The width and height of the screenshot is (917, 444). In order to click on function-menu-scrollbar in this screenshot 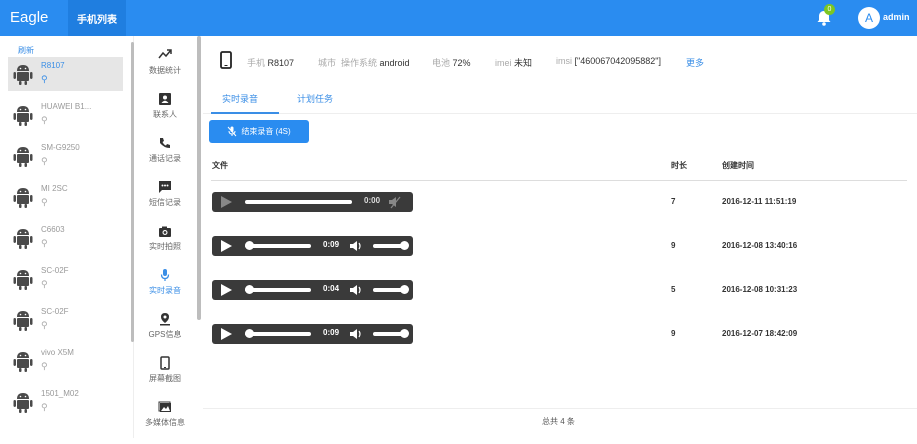, I will do `click(199, 178)`.